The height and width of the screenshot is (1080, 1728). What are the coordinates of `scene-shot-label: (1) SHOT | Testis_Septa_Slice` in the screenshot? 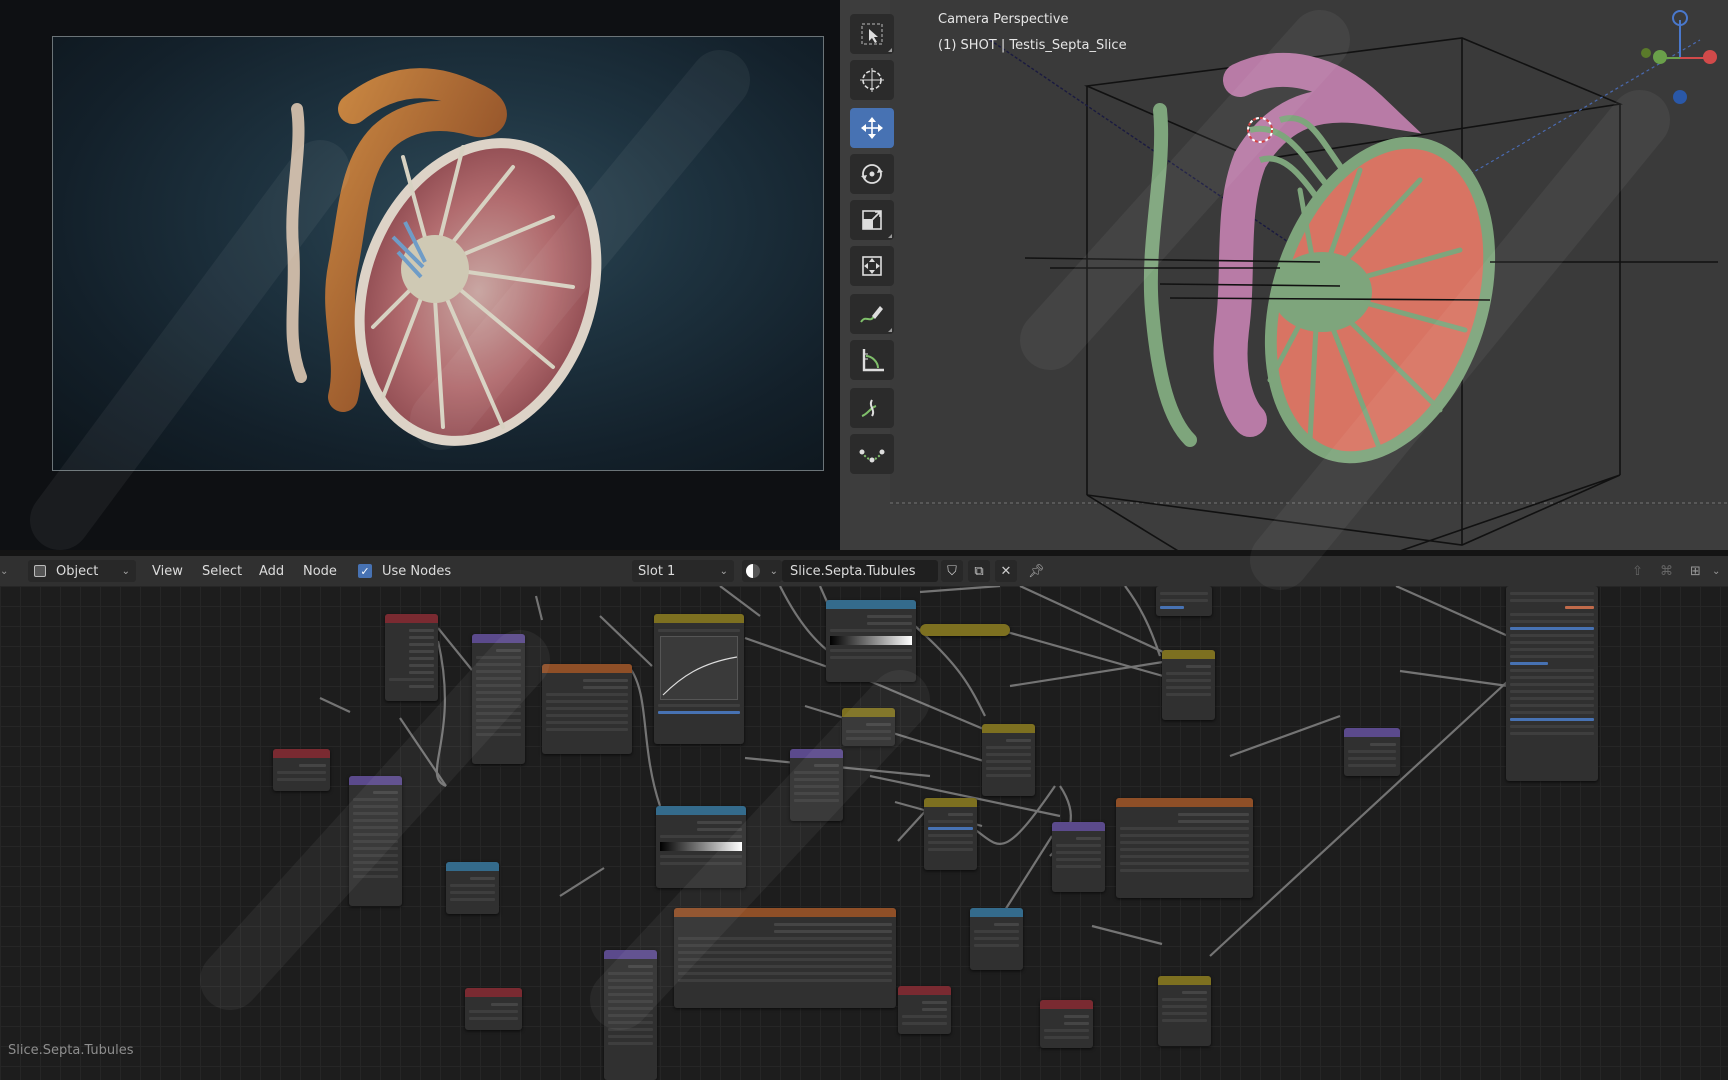 It's located at (1032, 45).